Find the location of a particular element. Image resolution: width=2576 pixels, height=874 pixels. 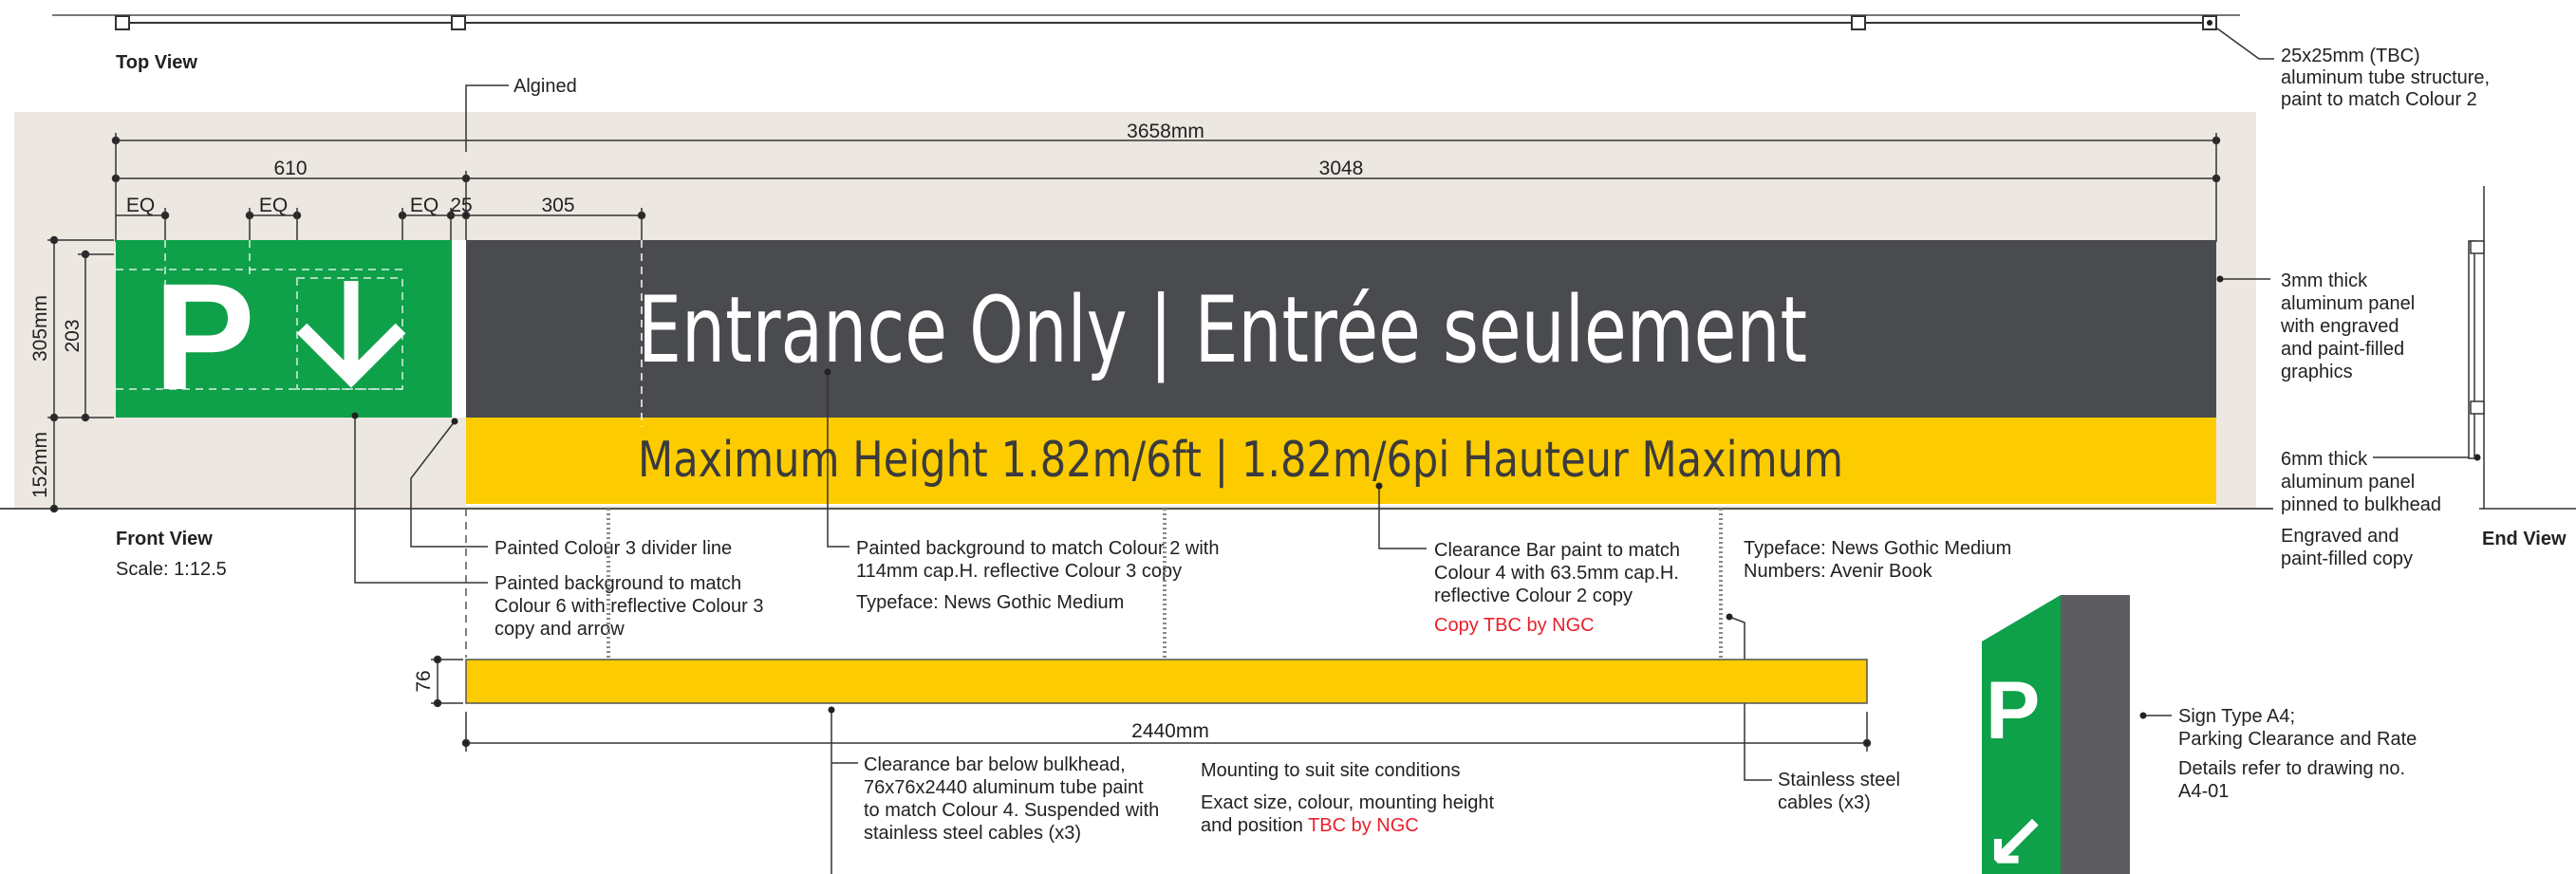

top-view-label: Top View is located at coordinates (157, 62).